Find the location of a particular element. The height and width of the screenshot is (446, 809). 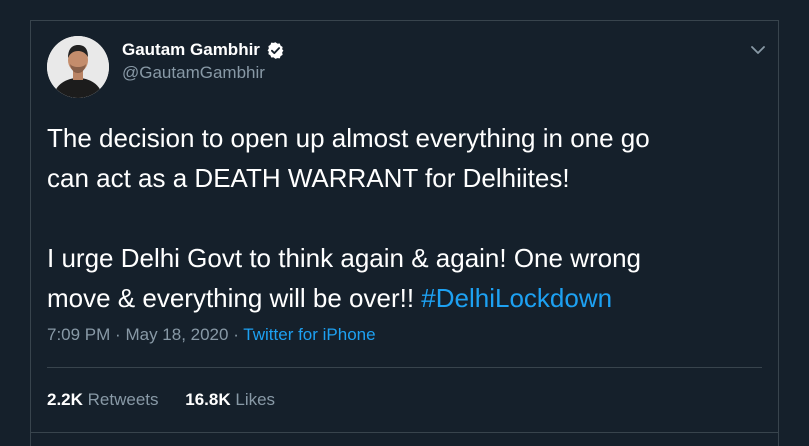

retweets-label: Retweets is located at coordinates (123, 399).